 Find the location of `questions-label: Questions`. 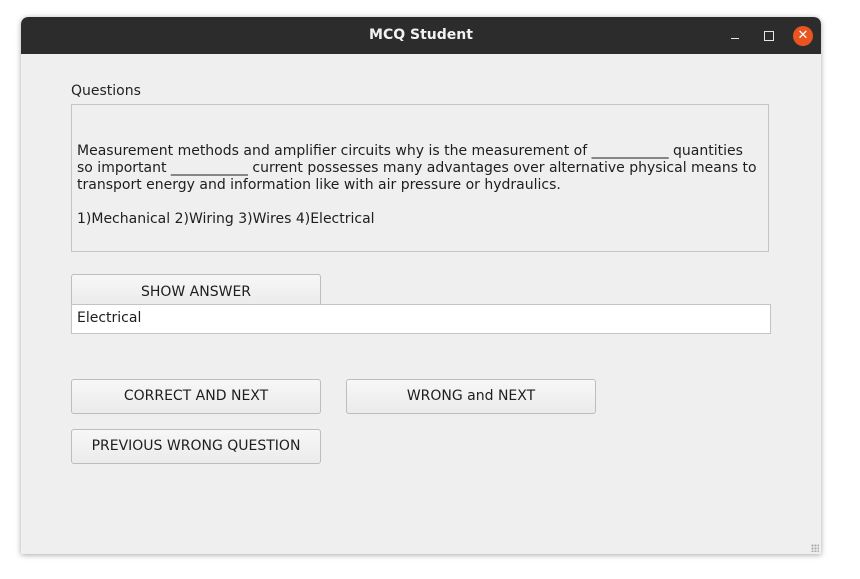

questions-label: Questions is located at coordinates (106, 91).